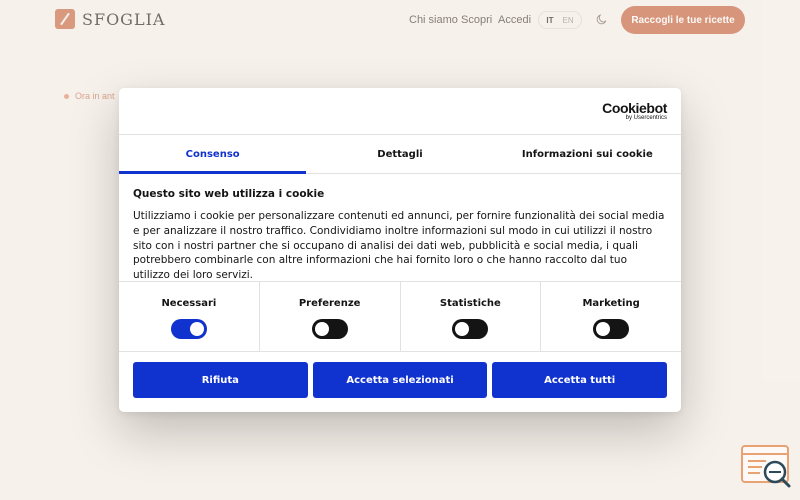  I want to click on accept-selected-button: Accetta selezionati, so click(400, 380).